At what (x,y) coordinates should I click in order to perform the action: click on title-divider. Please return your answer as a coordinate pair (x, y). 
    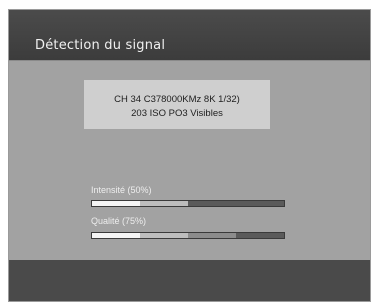
    Looking at the image, I should click on (189, 60).